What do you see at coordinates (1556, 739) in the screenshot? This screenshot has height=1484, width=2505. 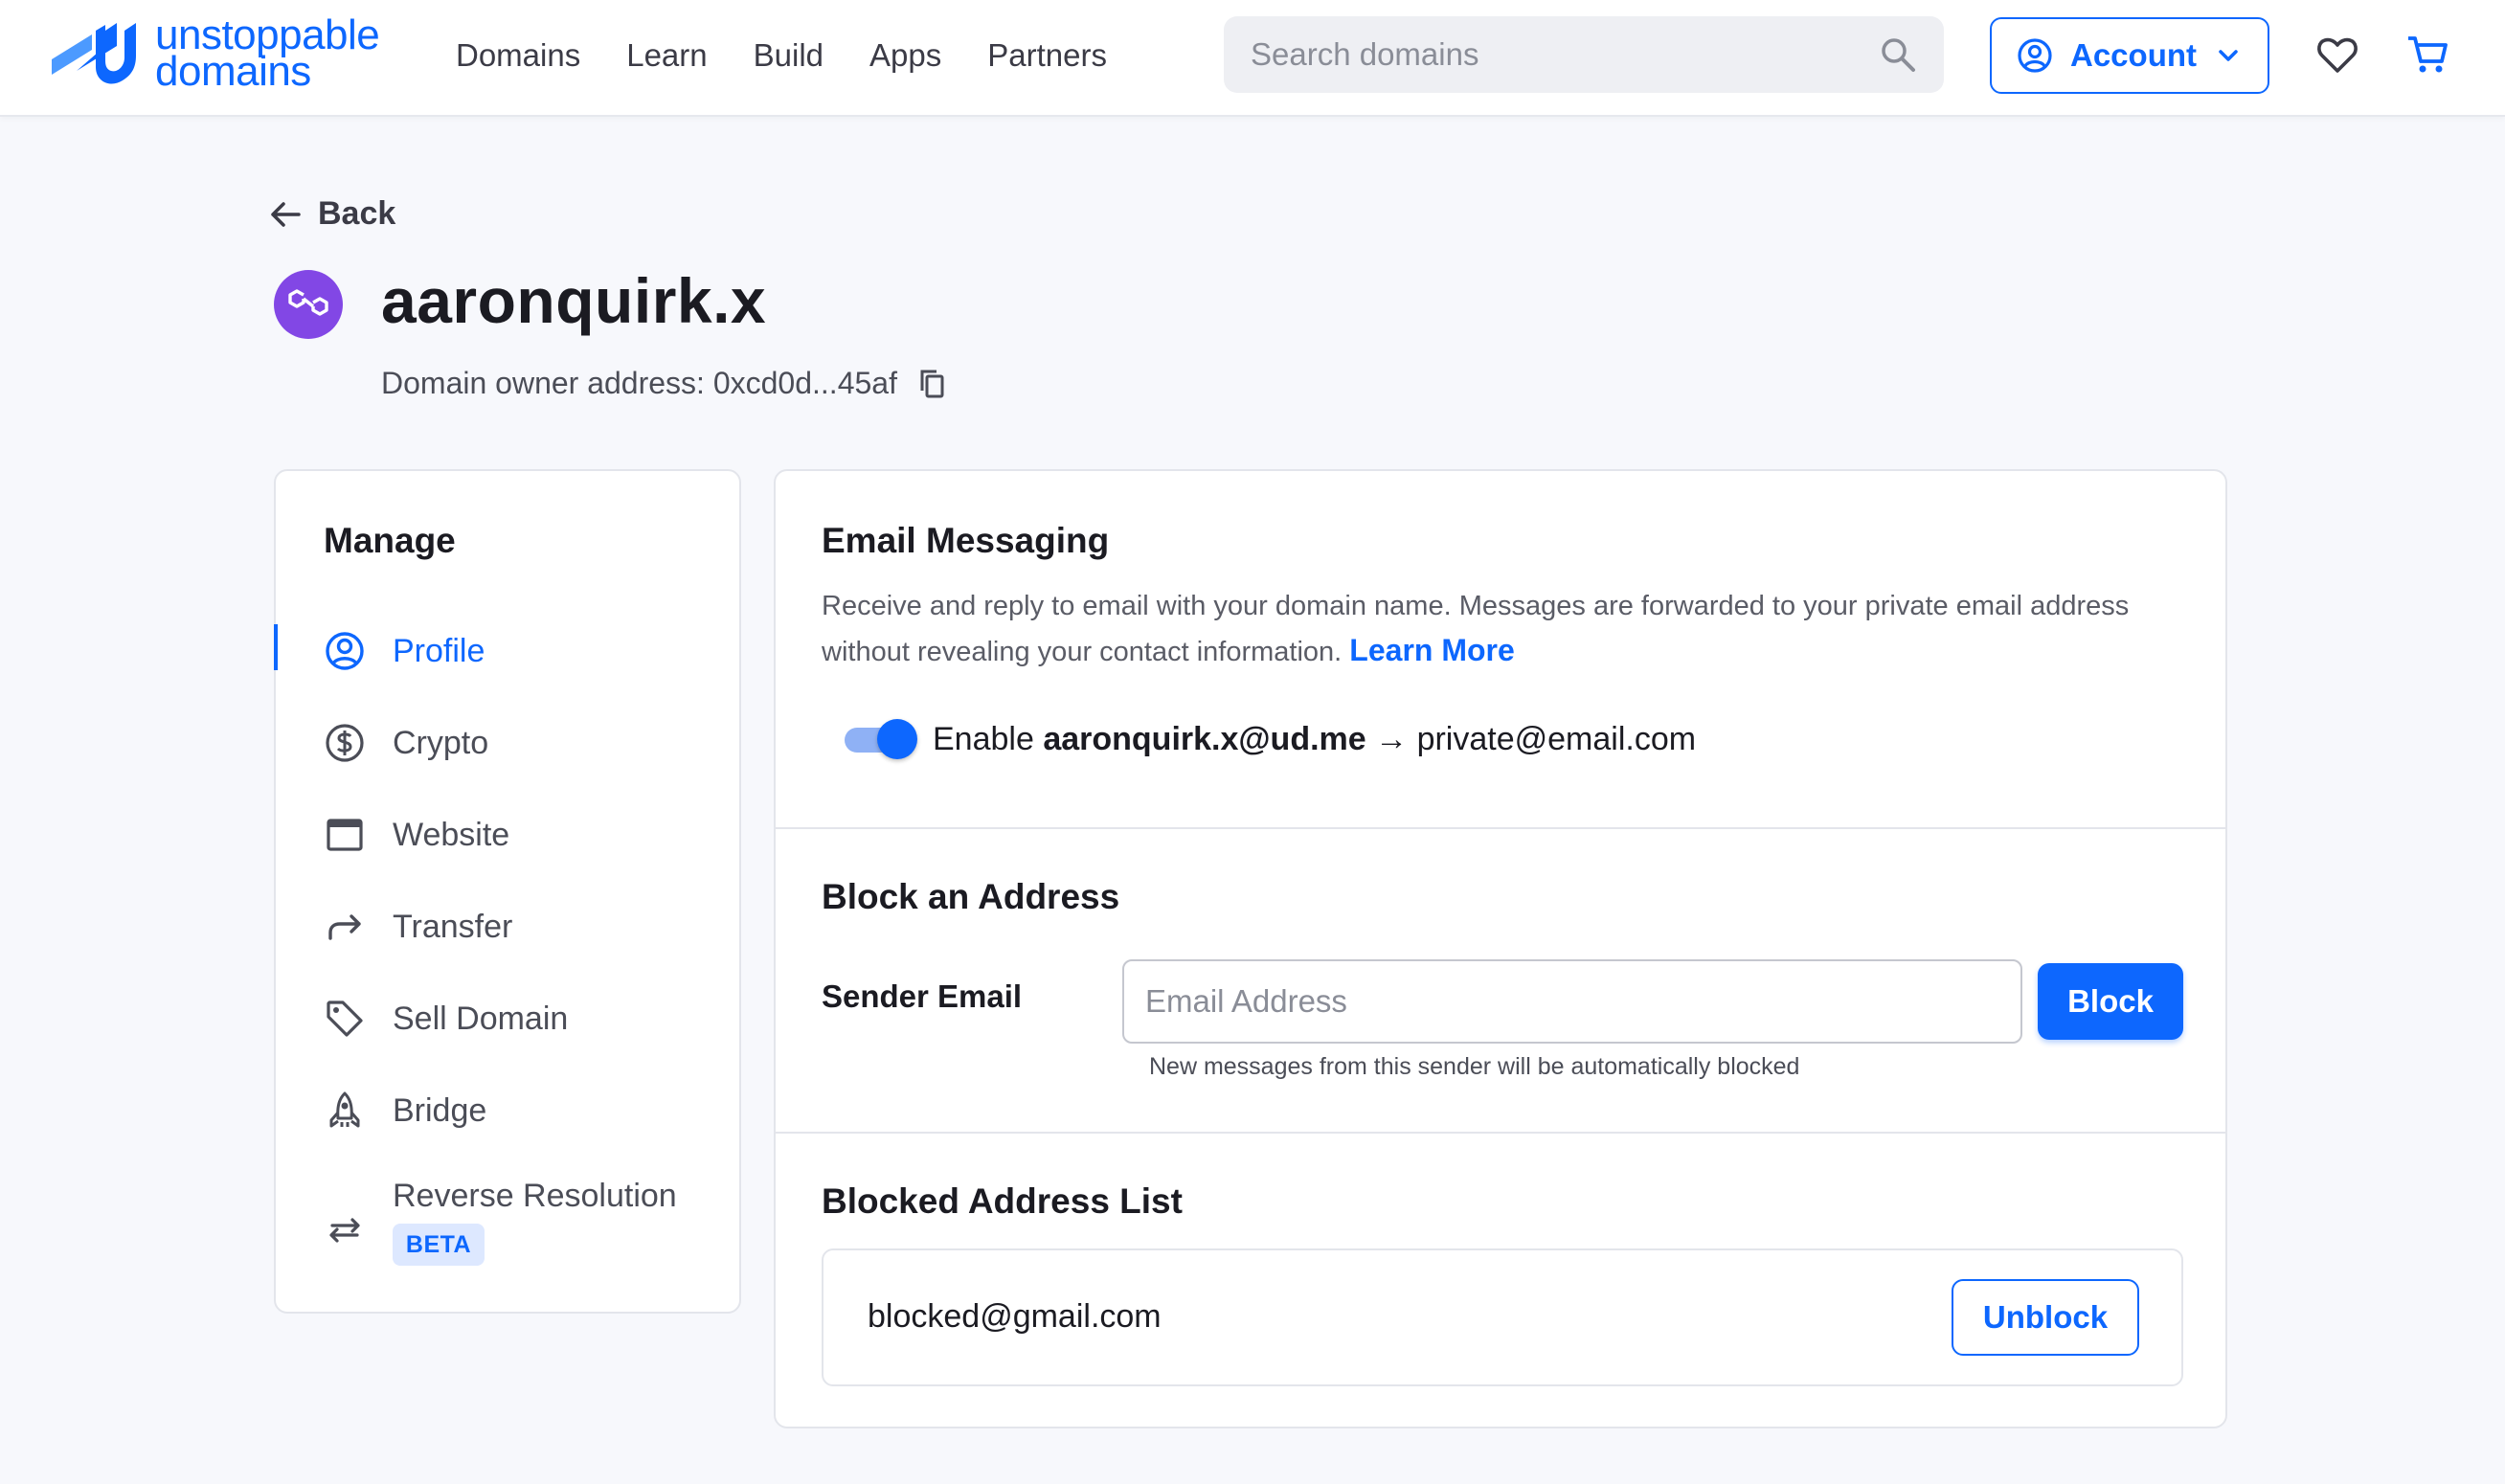 I see `private-email: private@email.com` at bounding box center [1556, 739].